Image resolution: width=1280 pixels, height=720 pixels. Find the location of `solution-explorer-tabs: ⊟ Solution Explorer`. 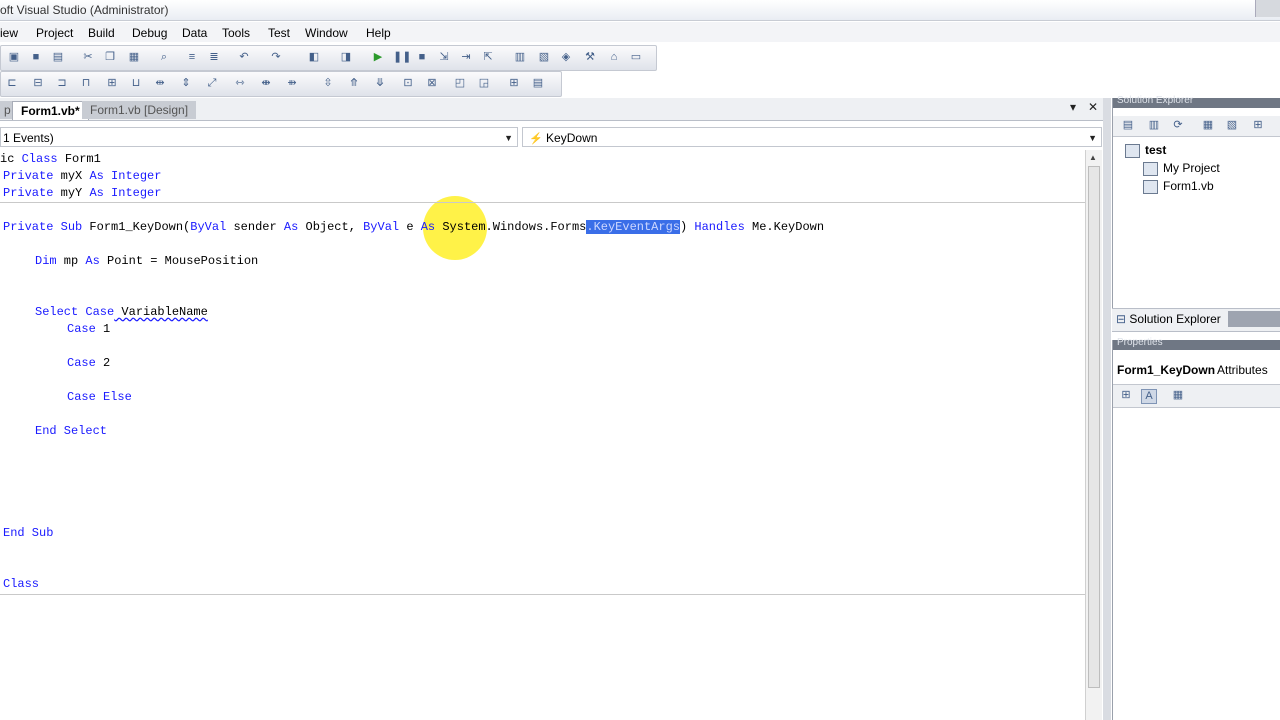

solution-explorer-tabs: ⊟ Solution Explorer is located at coordinates (1196, 320).